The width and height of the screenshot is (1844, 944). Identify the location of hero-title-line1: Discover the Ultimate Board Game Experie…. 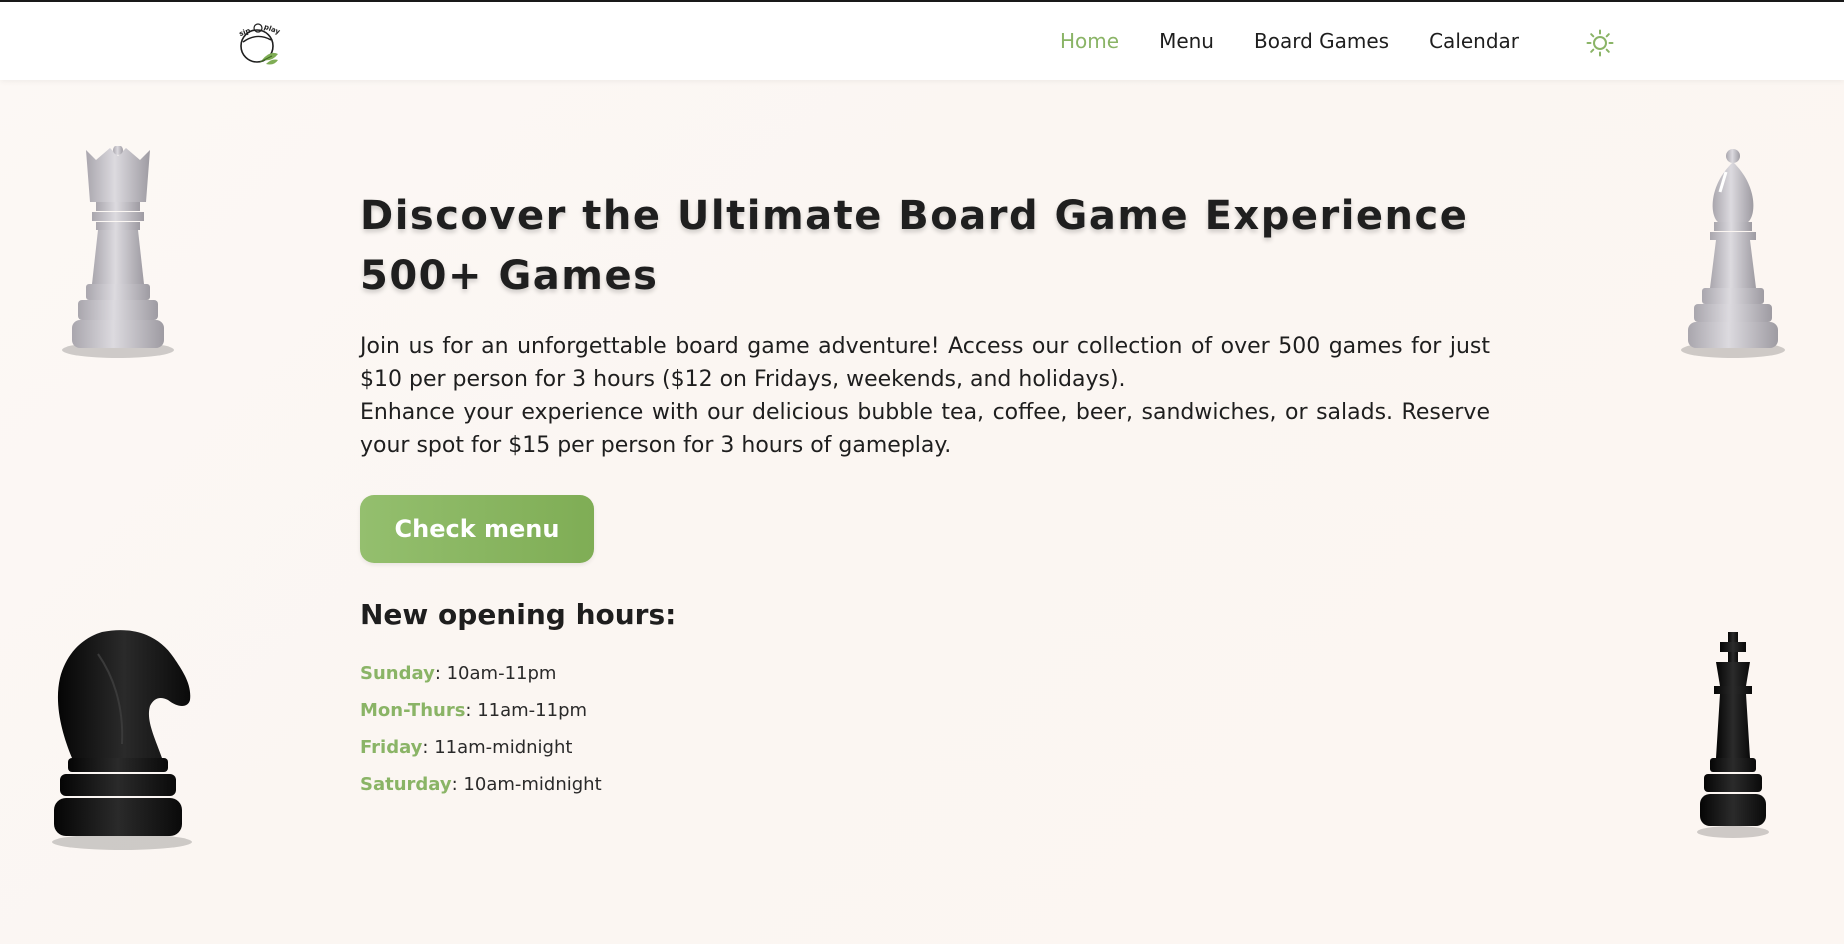
(914, 216).